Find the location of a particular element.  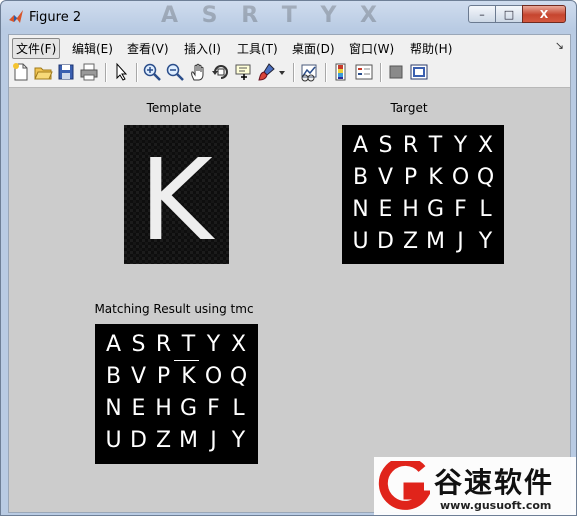

result-title: Matching Result using tmc is located at coordinates (174, 309).